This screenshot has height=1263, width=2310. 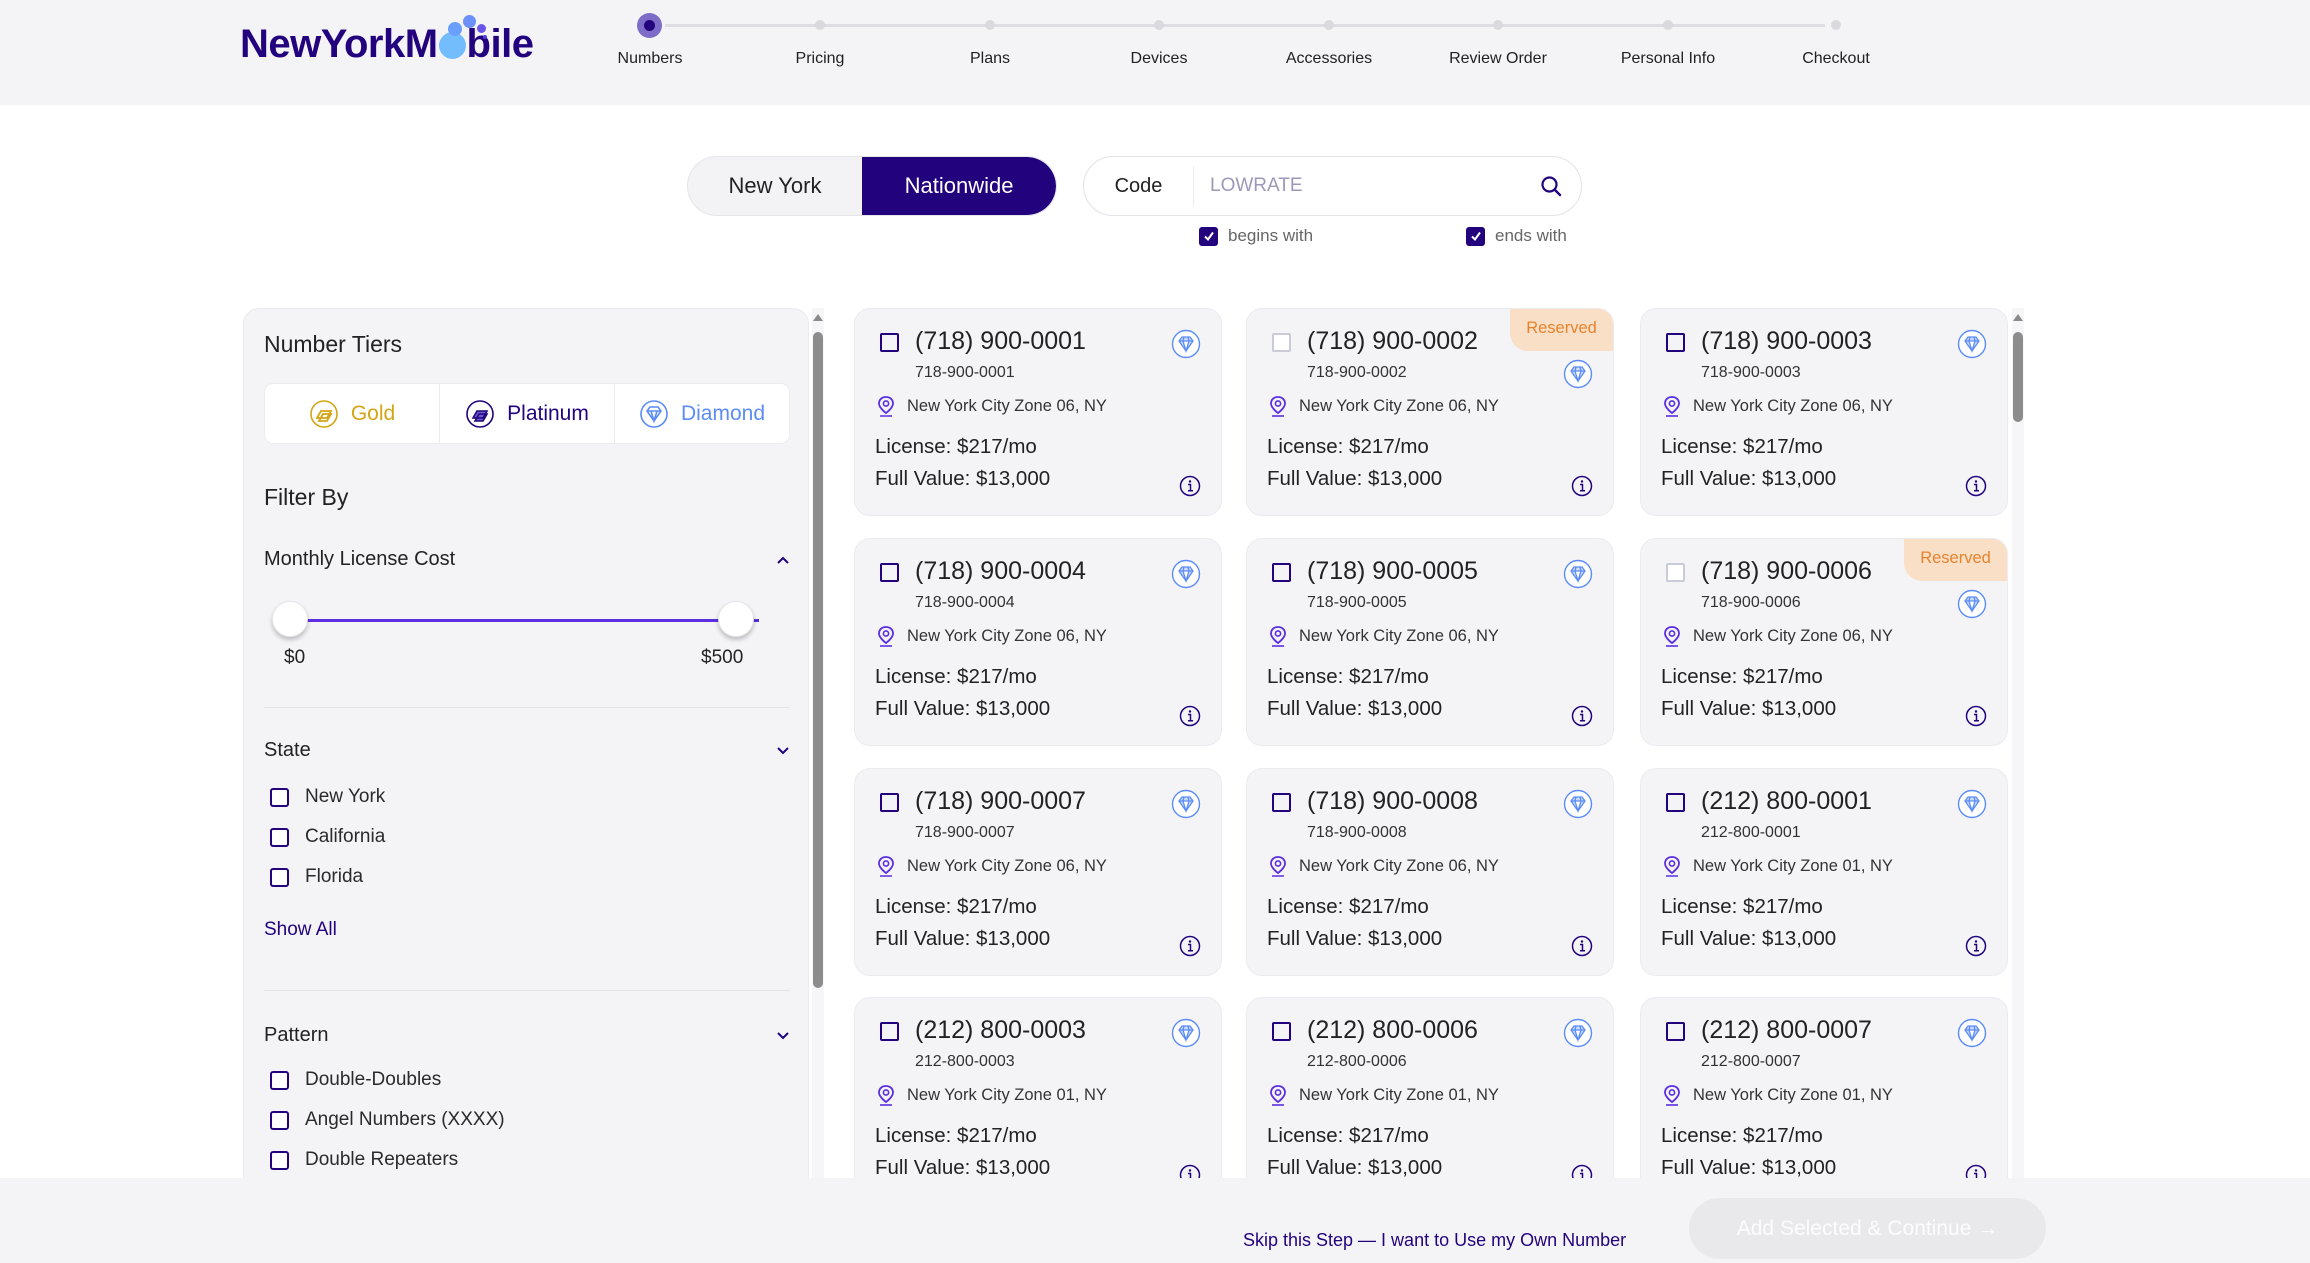 What do you see at coordinates (327, 837) in the screenshot?
I see `state-option-california: California` at bounding box center [327, 837].